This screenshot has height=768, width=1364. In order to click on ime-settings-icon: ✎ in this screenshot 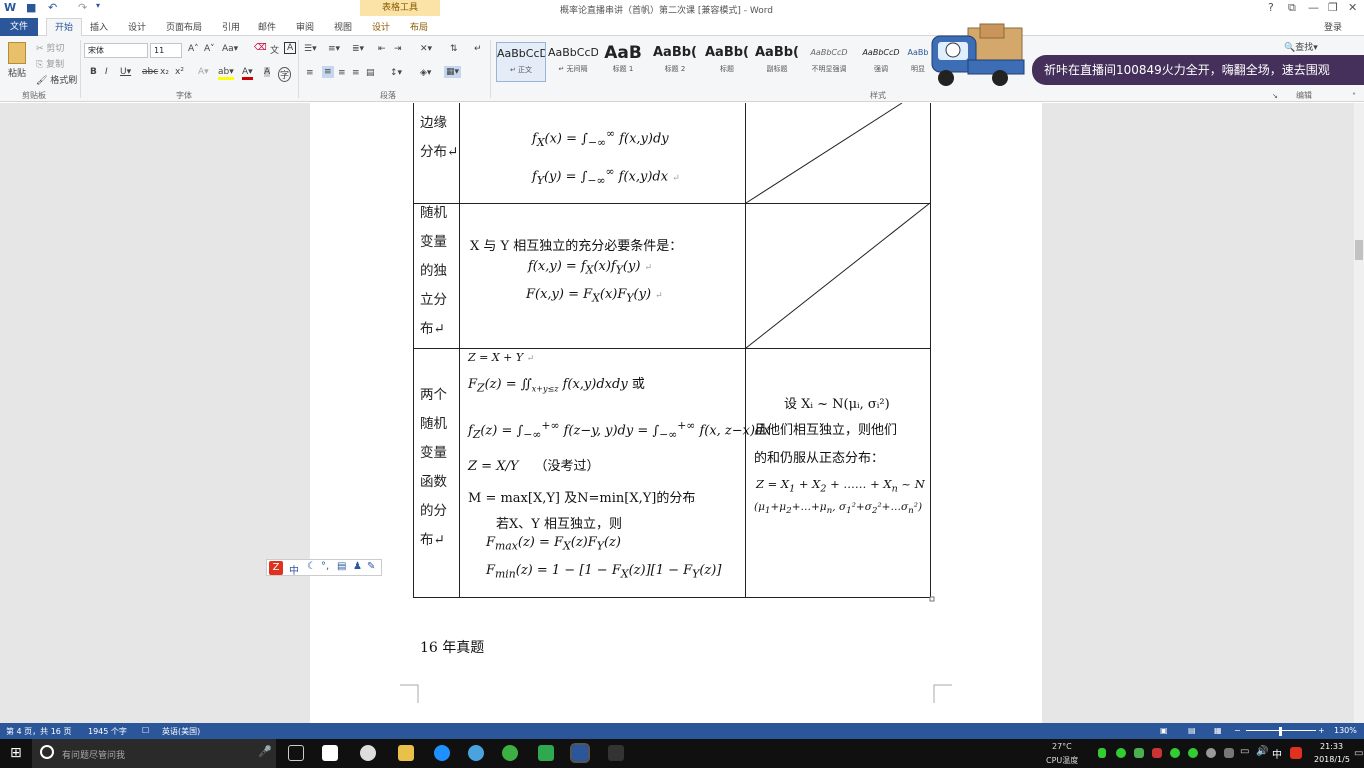, I will do `click(371, 566)`.